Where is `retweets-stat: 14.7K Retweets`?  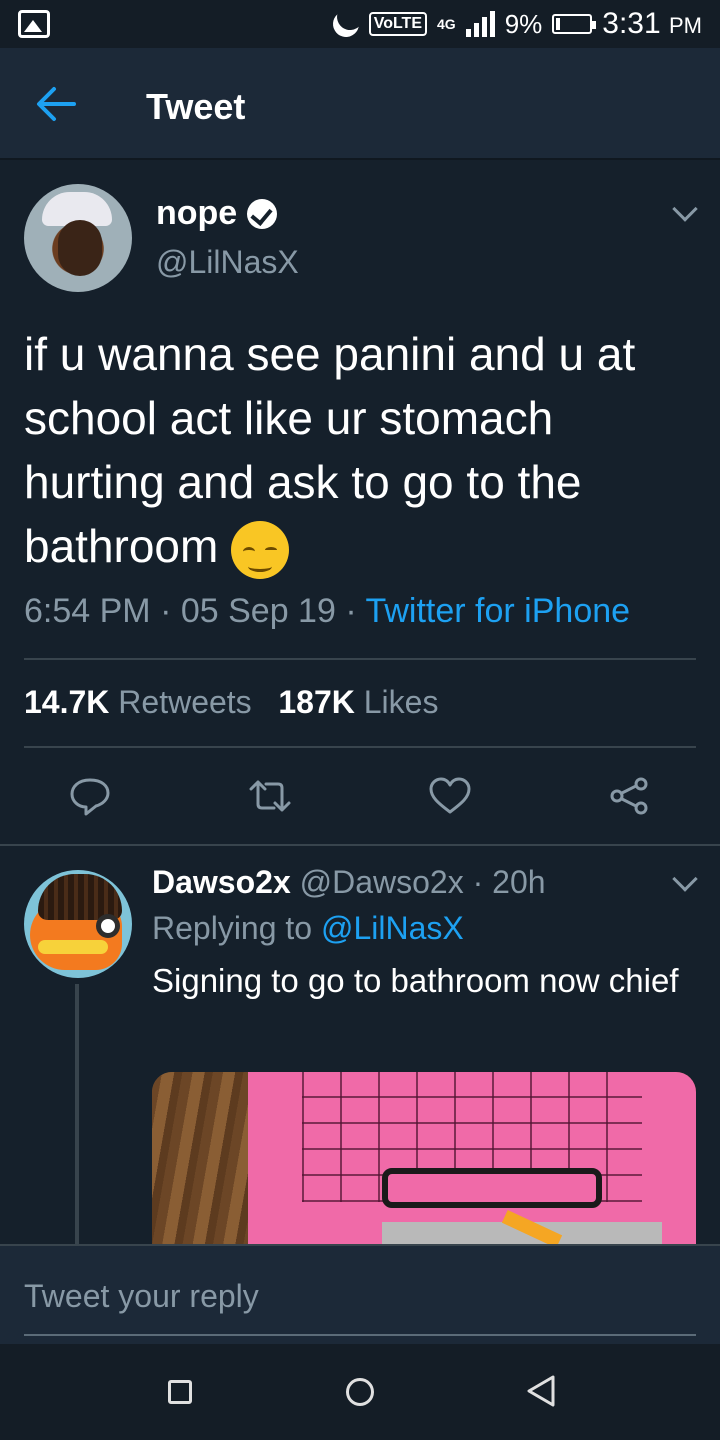
retweets-stat: 14.7K Retweets is located at coordinates (138, 702).